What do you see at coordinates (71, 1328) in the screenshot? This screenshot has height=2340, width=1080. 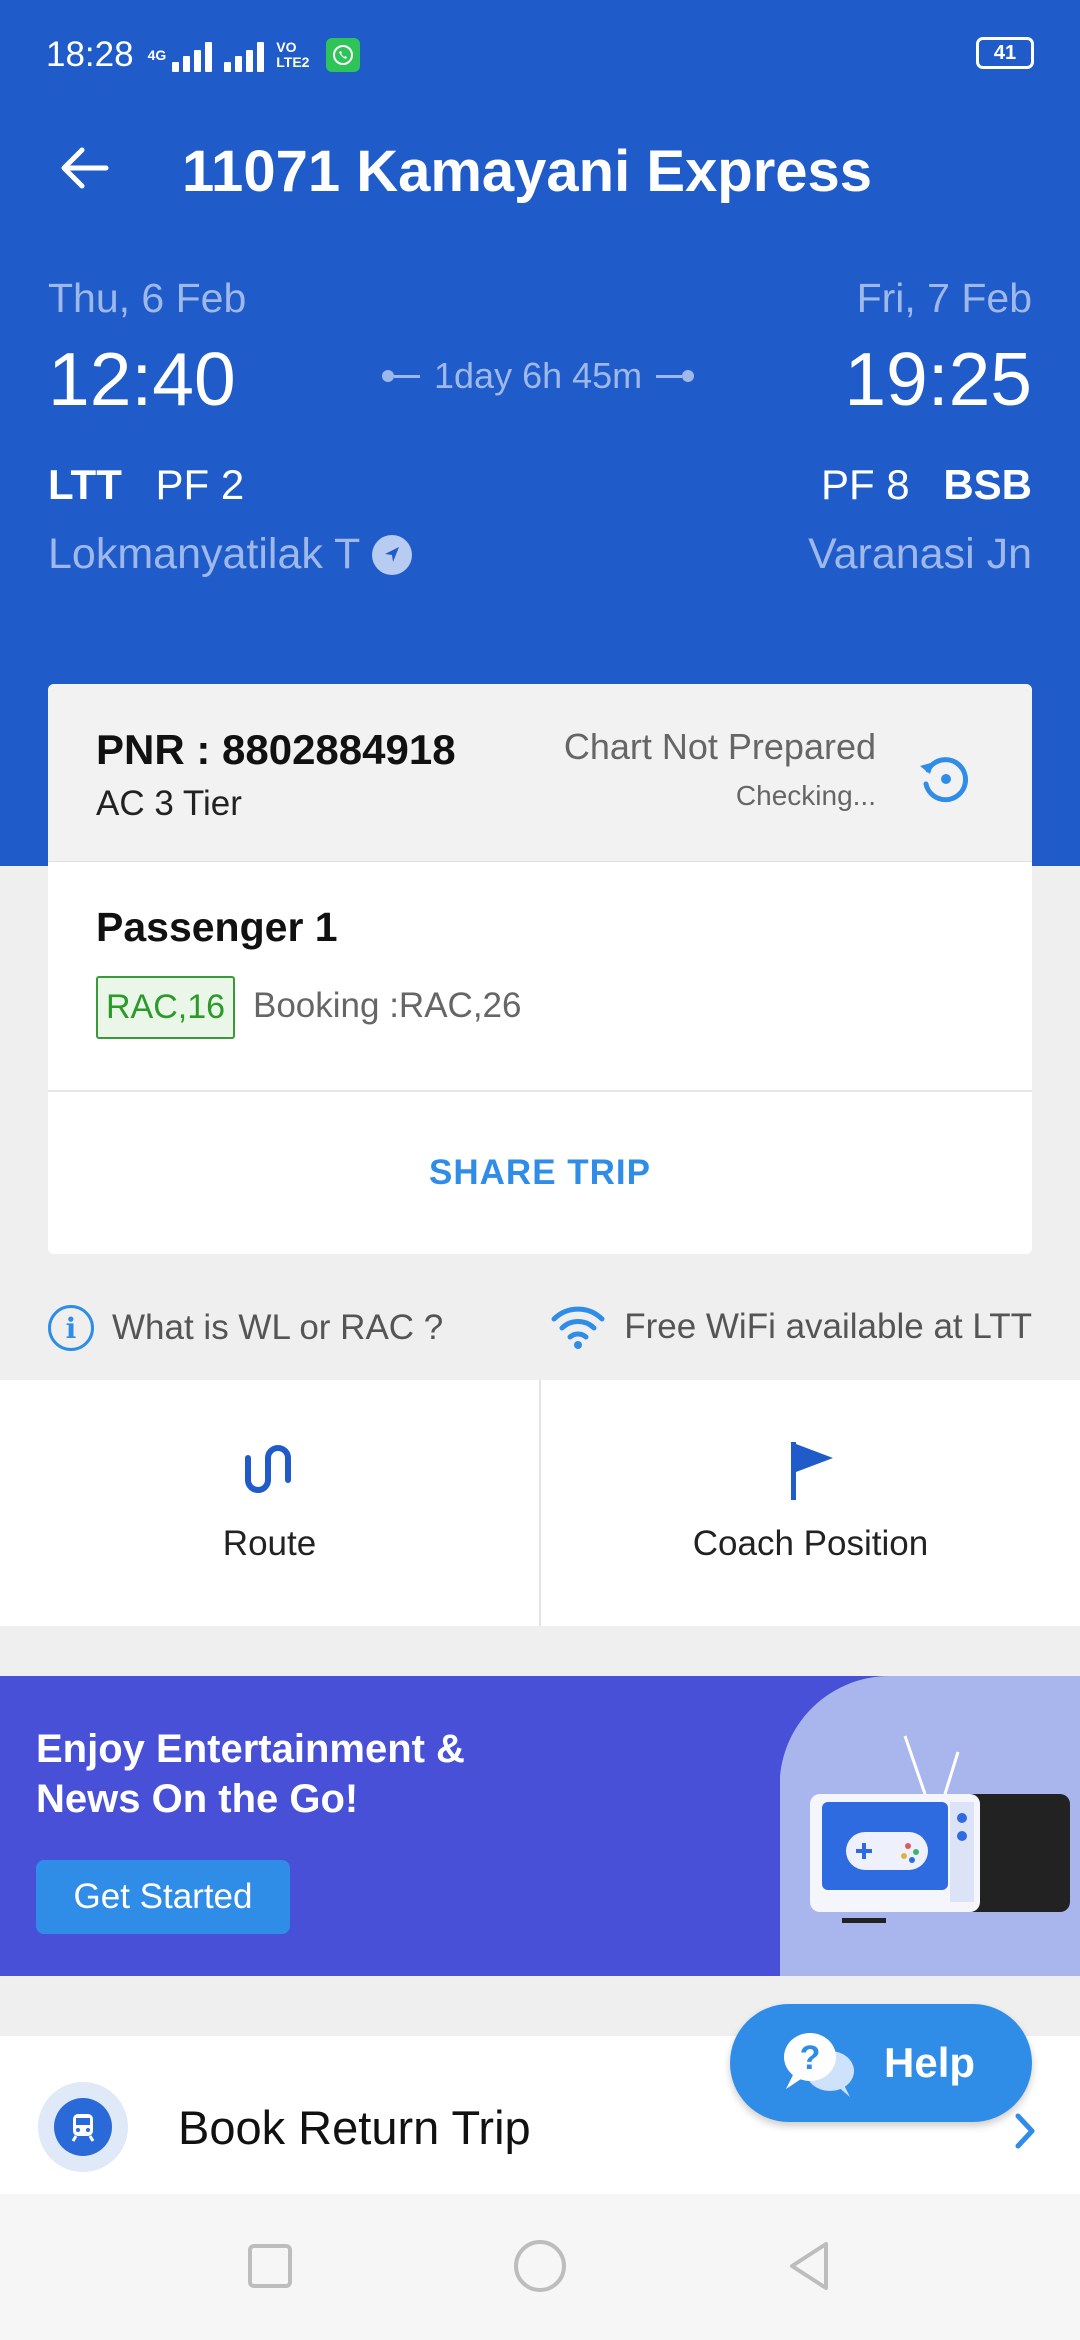 I see `info-icon: i` at bounding box center [71, 1328].